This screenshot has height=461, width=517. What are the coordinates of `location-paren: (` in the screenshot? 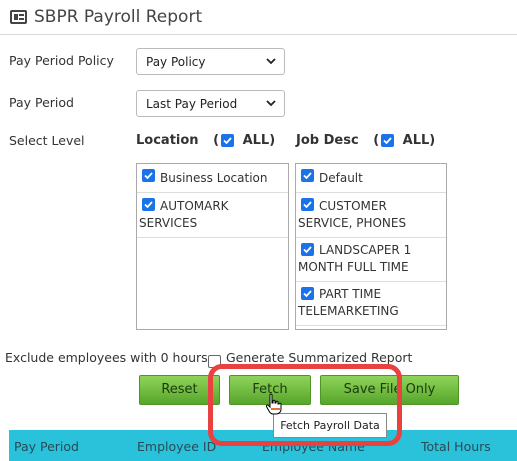 It's located at (216, 140).